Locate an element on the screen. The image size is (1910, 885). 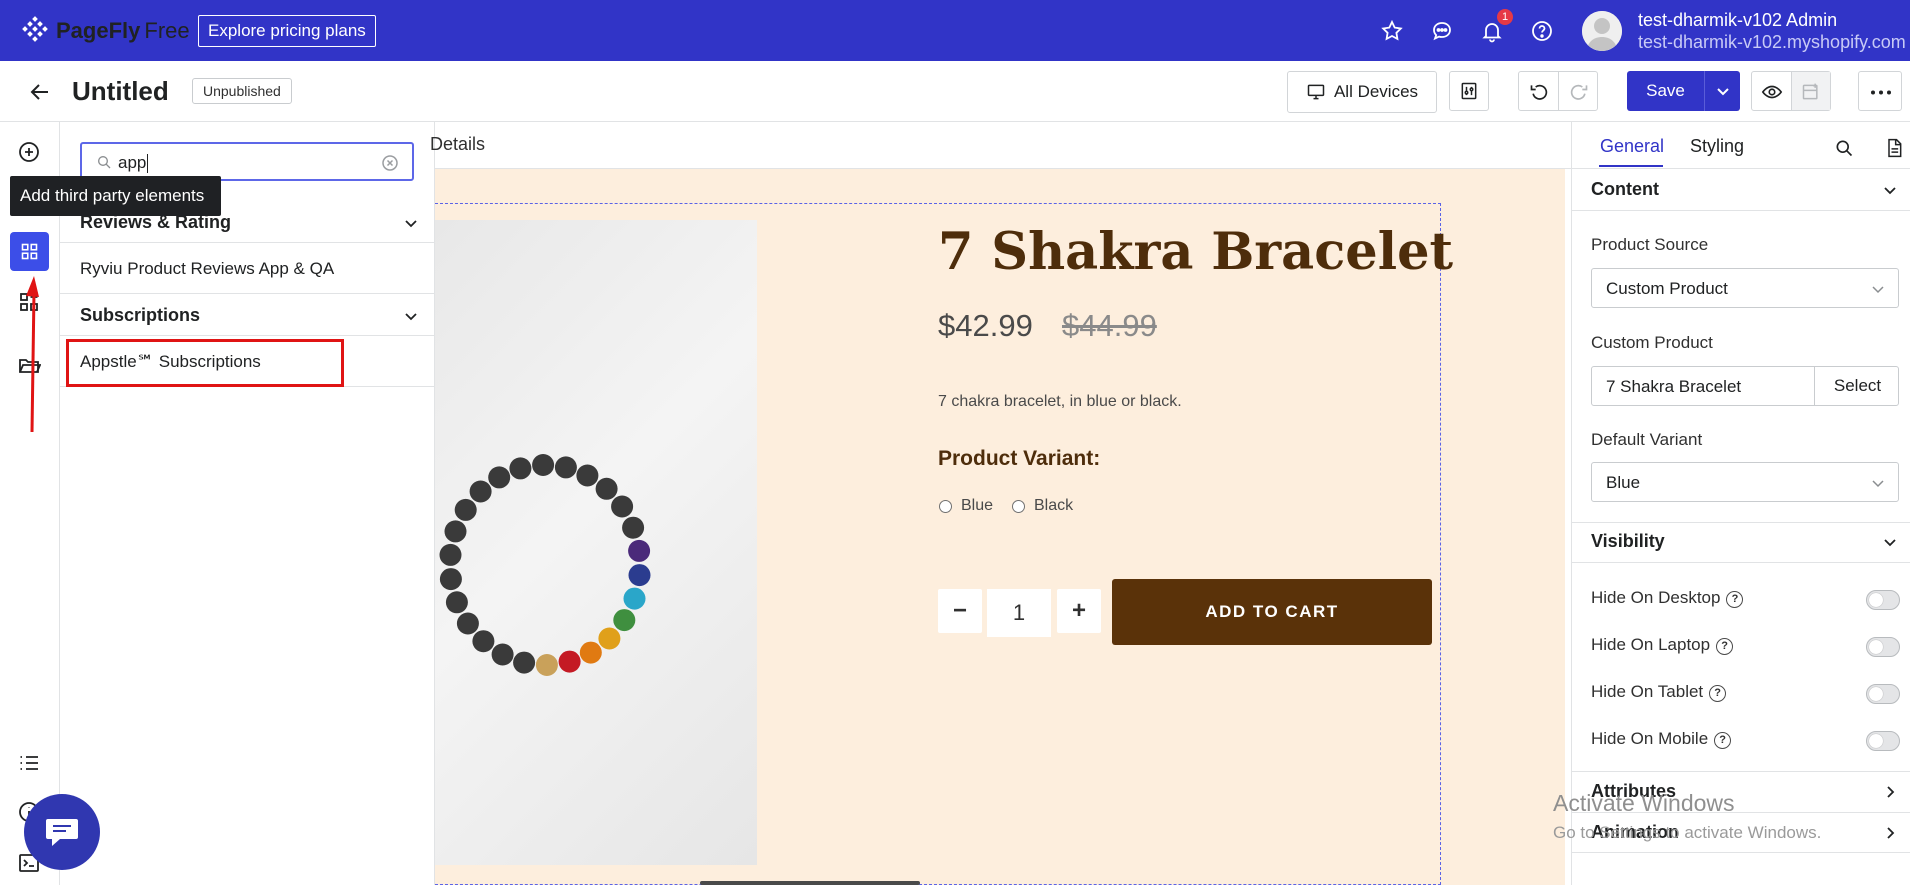
back-arrow-icon is located at coordinates (40, 92).